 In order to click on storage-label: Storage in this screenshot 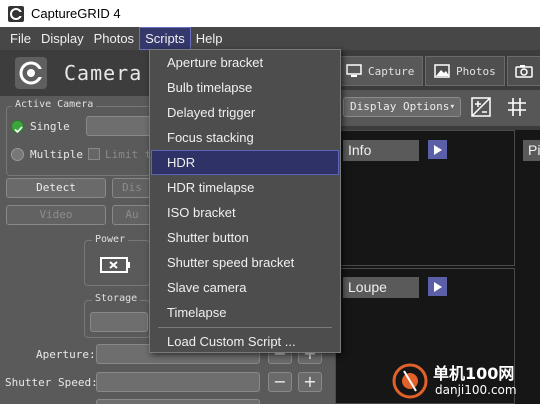, I will do `click(116, 298)`.